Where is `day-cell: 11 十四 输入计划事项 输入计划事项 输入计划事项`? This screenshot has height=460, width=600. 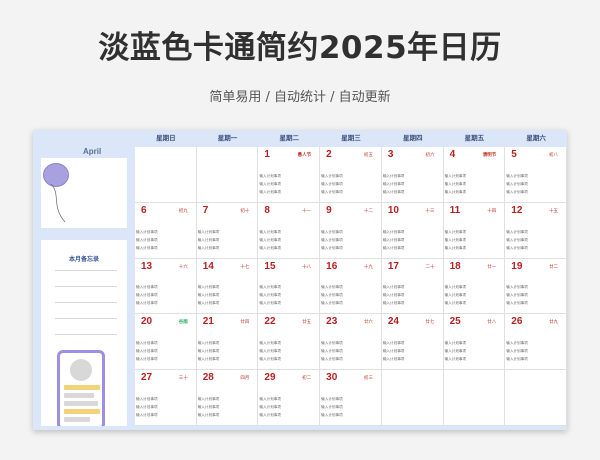 day-cell: 11 十四 输入计划事项 输入计划事项 输入计划事项 is located at coordinates (474, 230).